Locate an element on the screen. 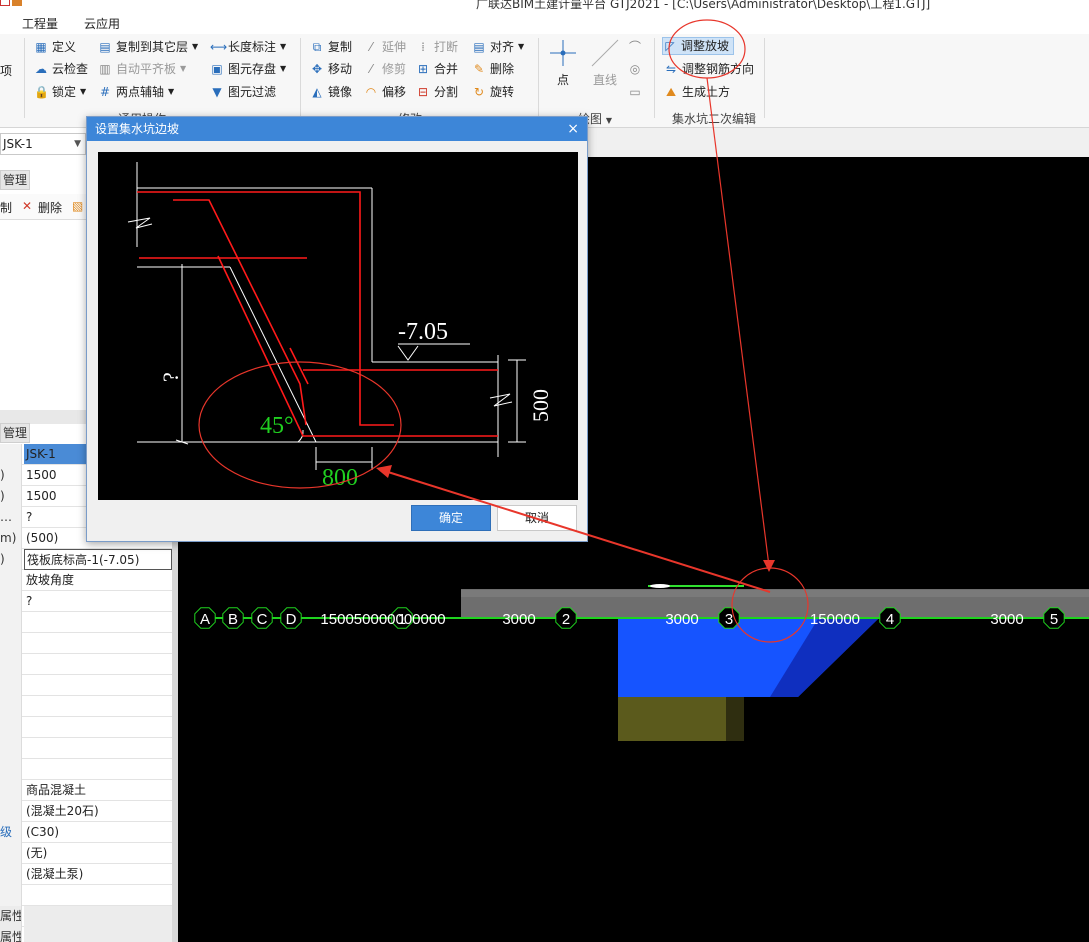 This screenshot has width=1089, height=942. mirror-icon: ◭ is located at coordinates (317, 92).